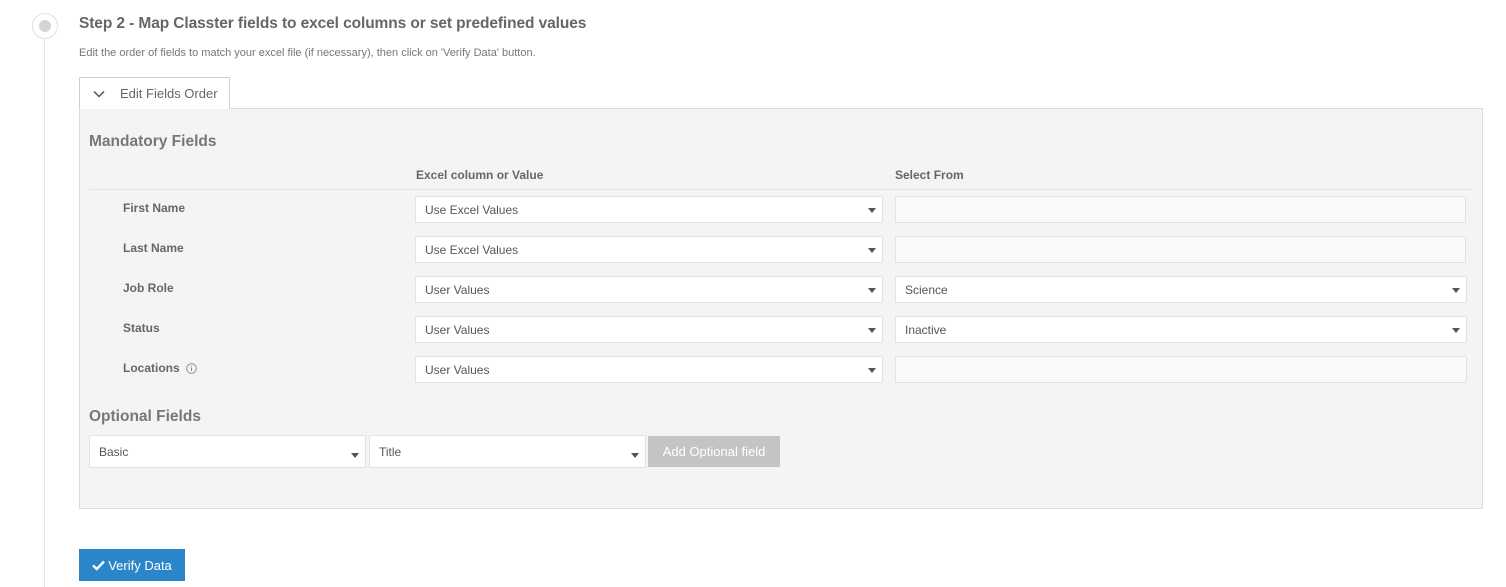  What do you see at coordinates (153, 248) in the screenshot?
I see `field-label-last-name: Last Name` at bounding box center [153, 248].